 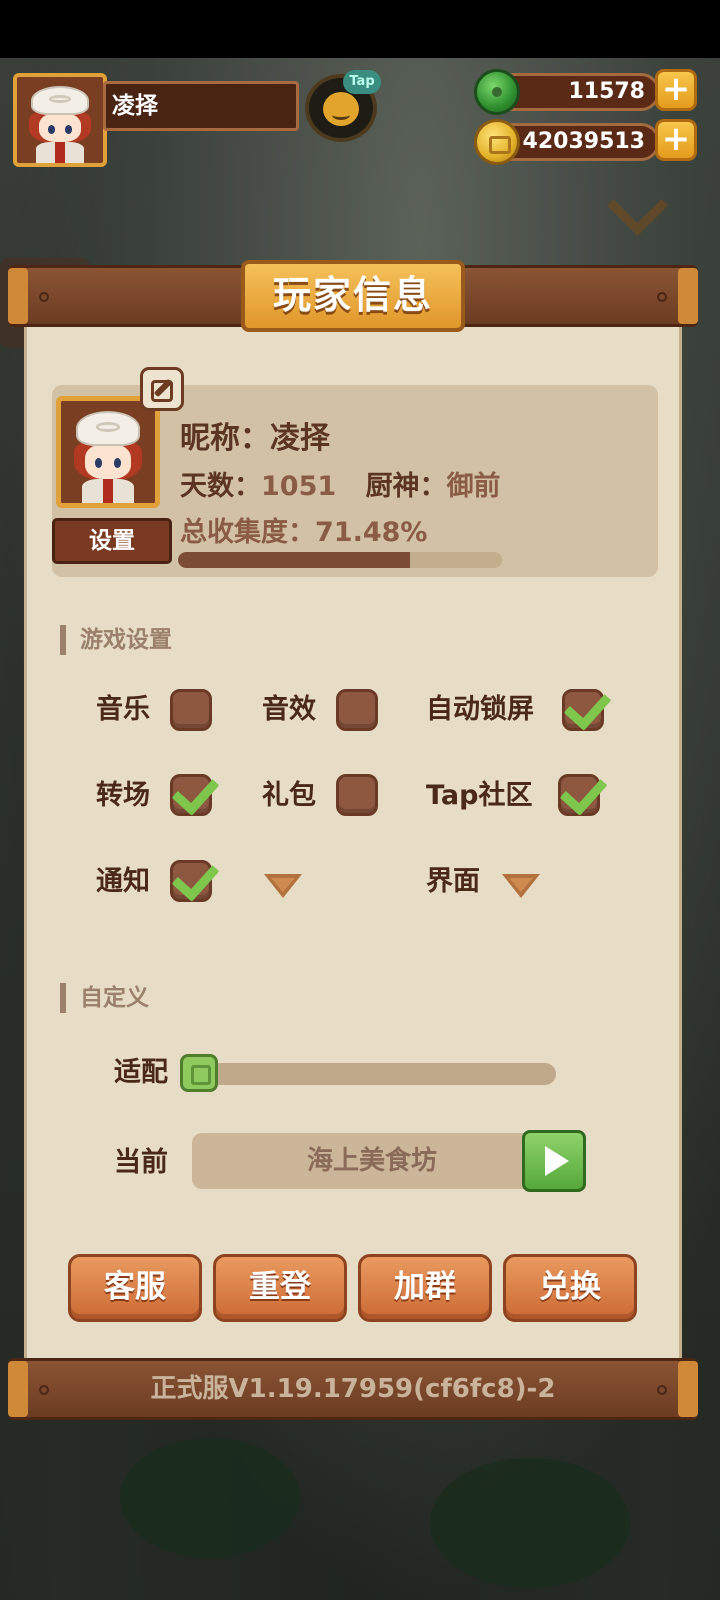 I want to click on tap-badge: Tap, so click(x=362, y=82).